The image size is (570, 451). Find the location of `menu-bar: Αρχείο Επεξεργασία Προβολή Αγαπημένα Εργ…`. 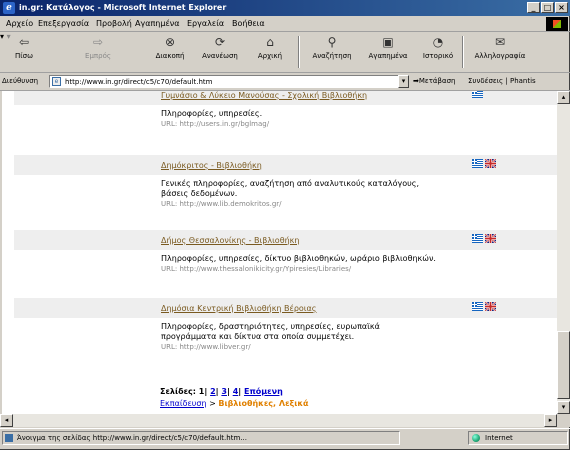

menu-bar: Αρχείο Επεξεργασία Προβολή Αγαπημένα Εργ… is located at coordinates (285, 24).